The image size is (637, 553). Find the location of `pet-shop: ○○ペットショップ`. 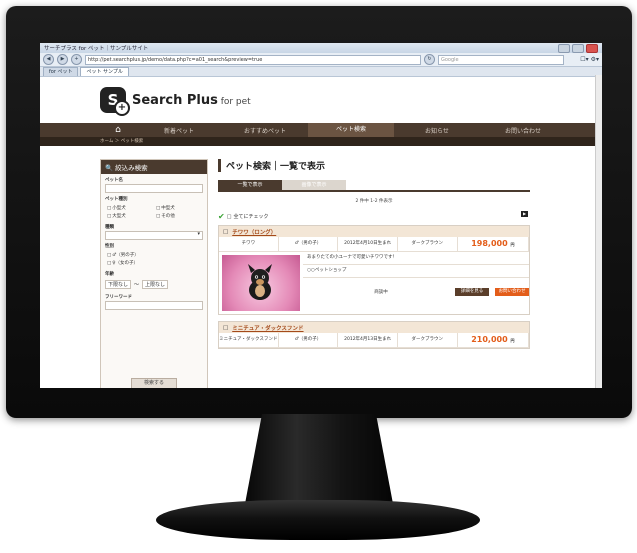

pet-shop: ○○ペットショップ is located at coordinates (416, 271).